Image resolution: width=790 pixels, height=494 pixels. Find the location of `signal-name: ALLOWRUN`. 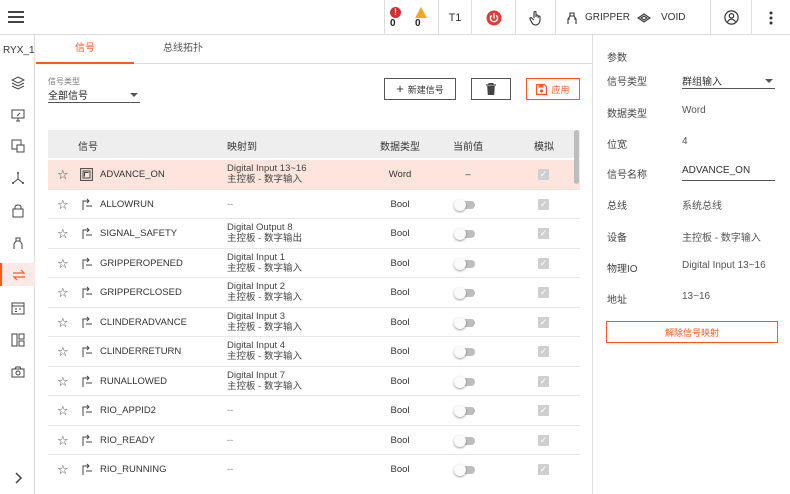

signal-name: ALLOWRUN is located at coordinates (127, 204).